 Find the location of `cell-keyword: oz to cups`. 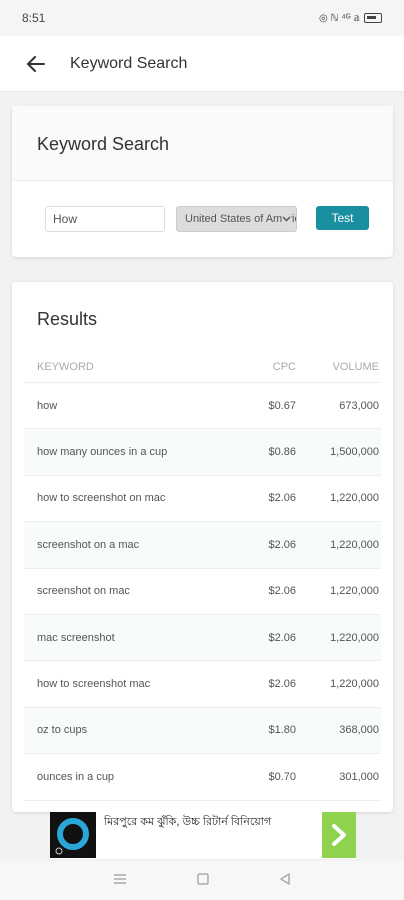

cell-keyword: oz to cups is located at coordinates (62, 730).